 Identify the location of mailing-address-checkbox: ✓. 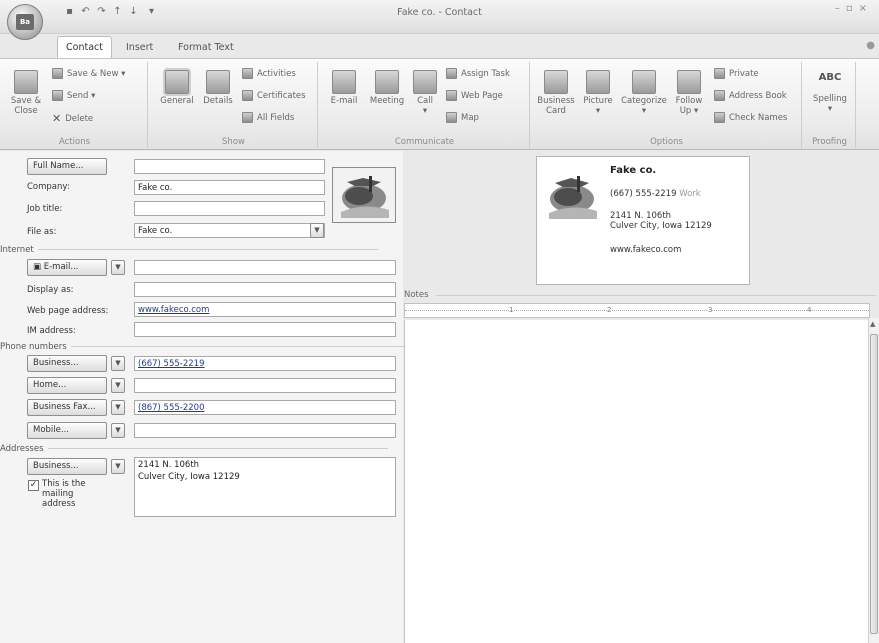
(33, 485).